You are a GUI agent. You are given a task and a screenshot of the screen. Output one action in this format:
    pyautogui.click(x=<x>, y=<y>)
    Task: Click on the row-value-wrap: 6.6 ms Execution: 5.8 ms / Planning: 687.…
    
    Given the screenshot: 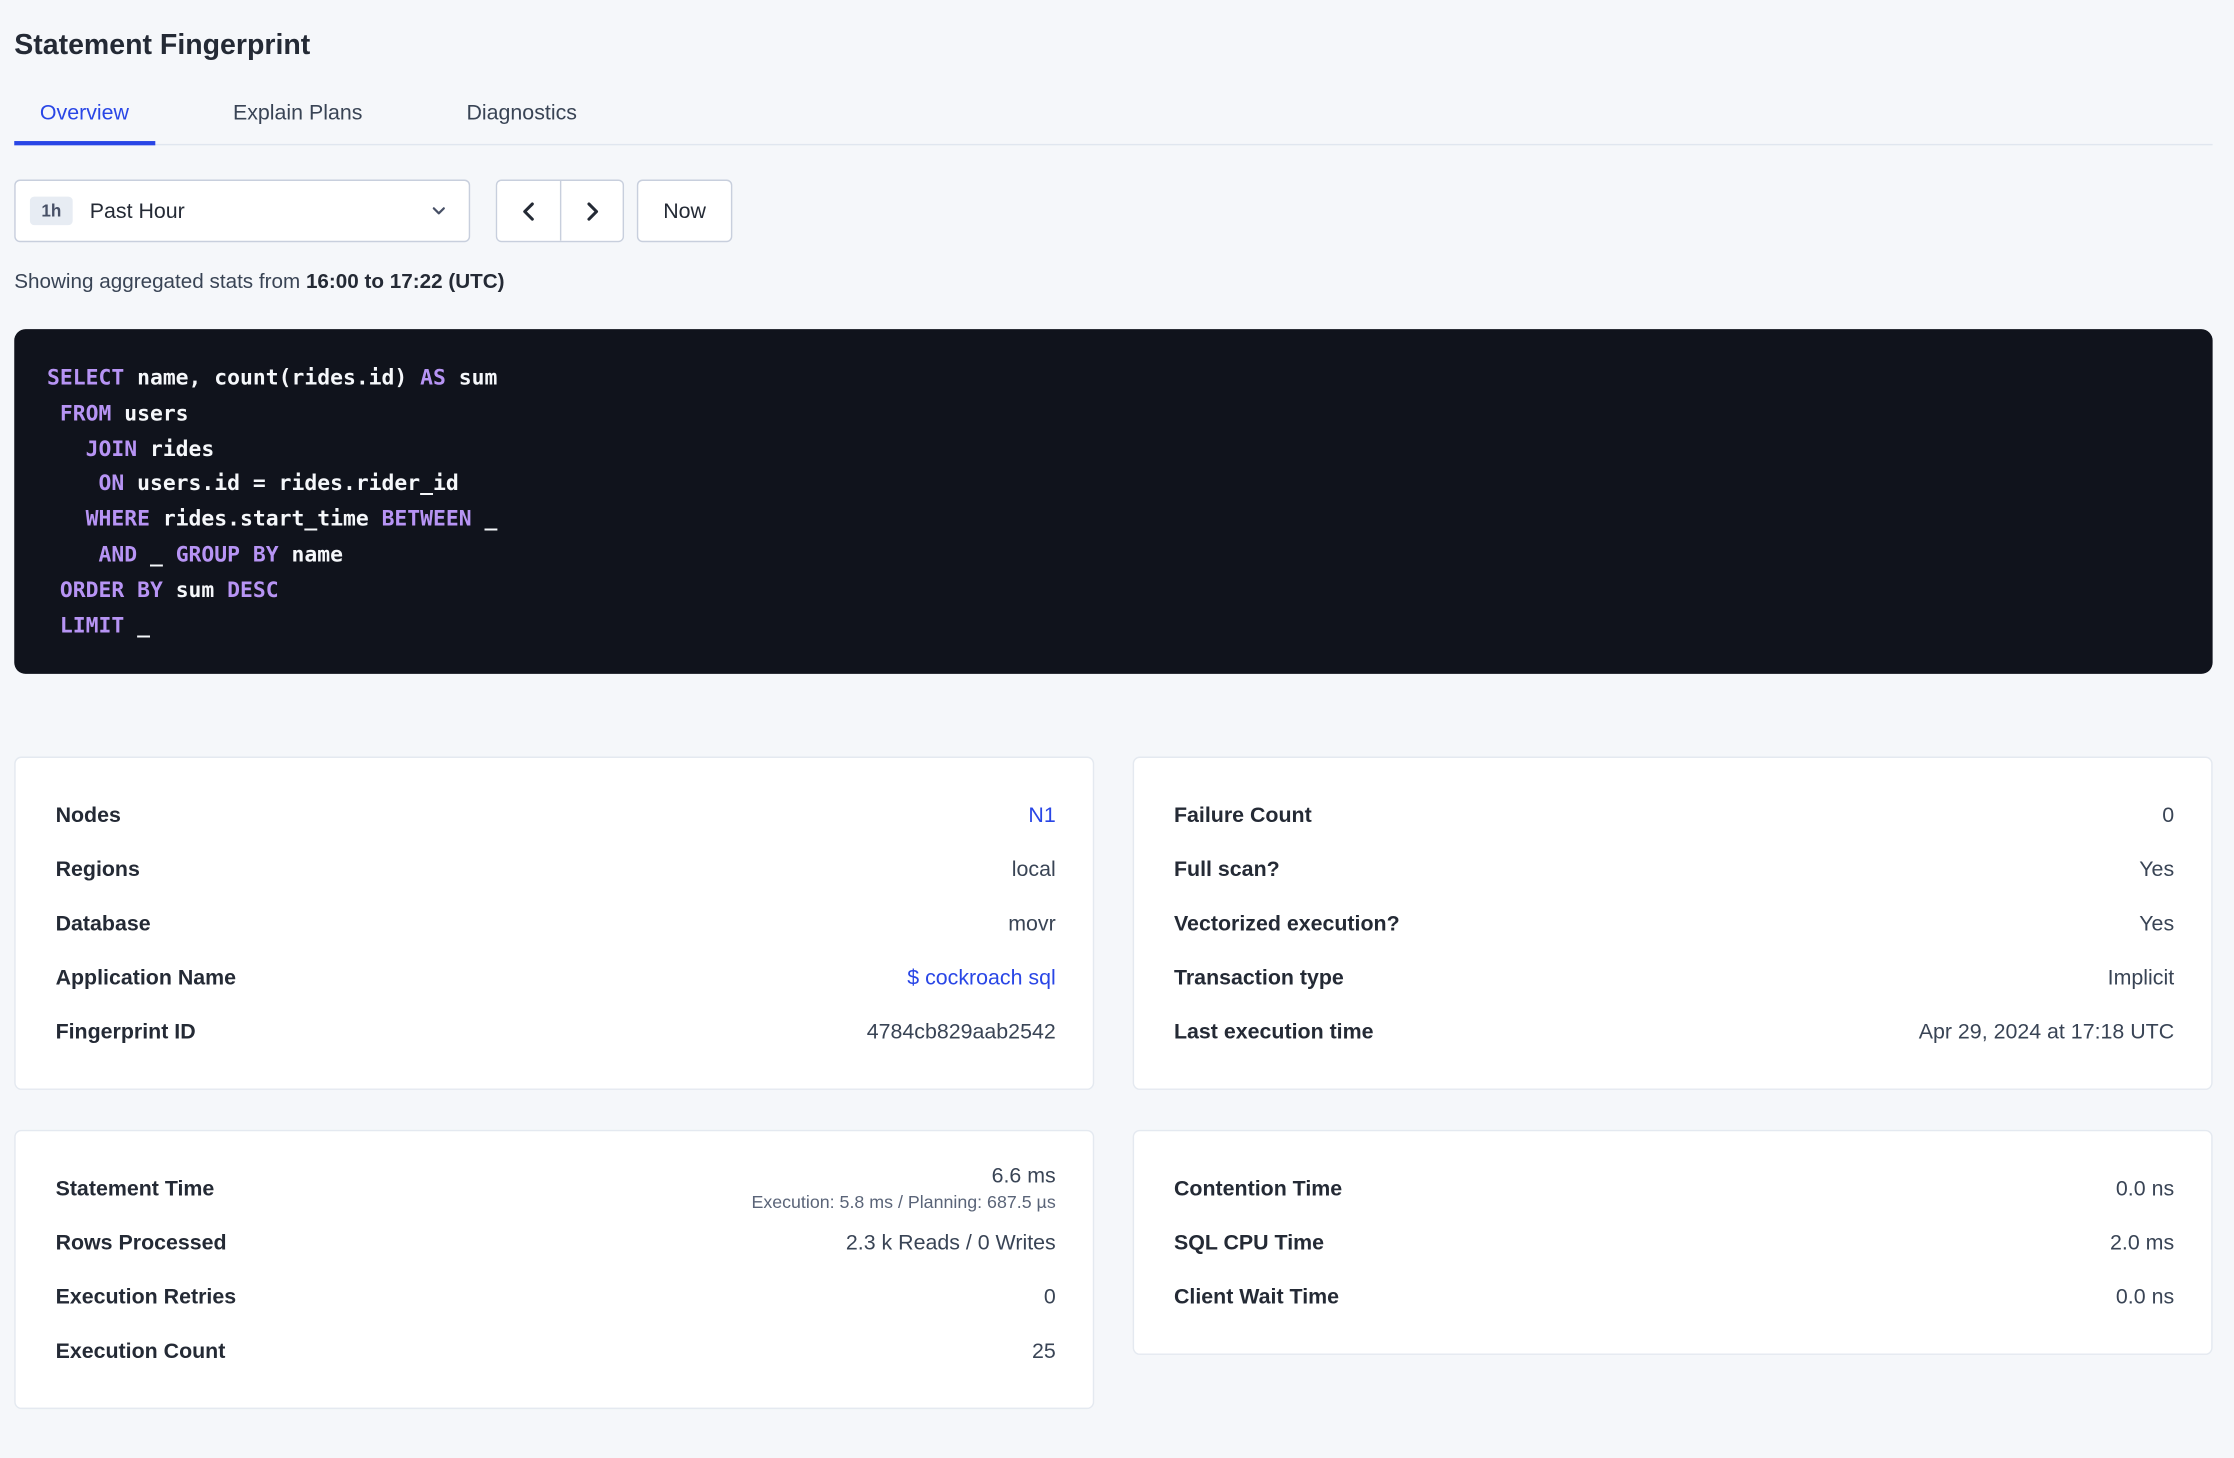 What is the action you would take?
    pyautogui.click(x=903, y=1189)
    